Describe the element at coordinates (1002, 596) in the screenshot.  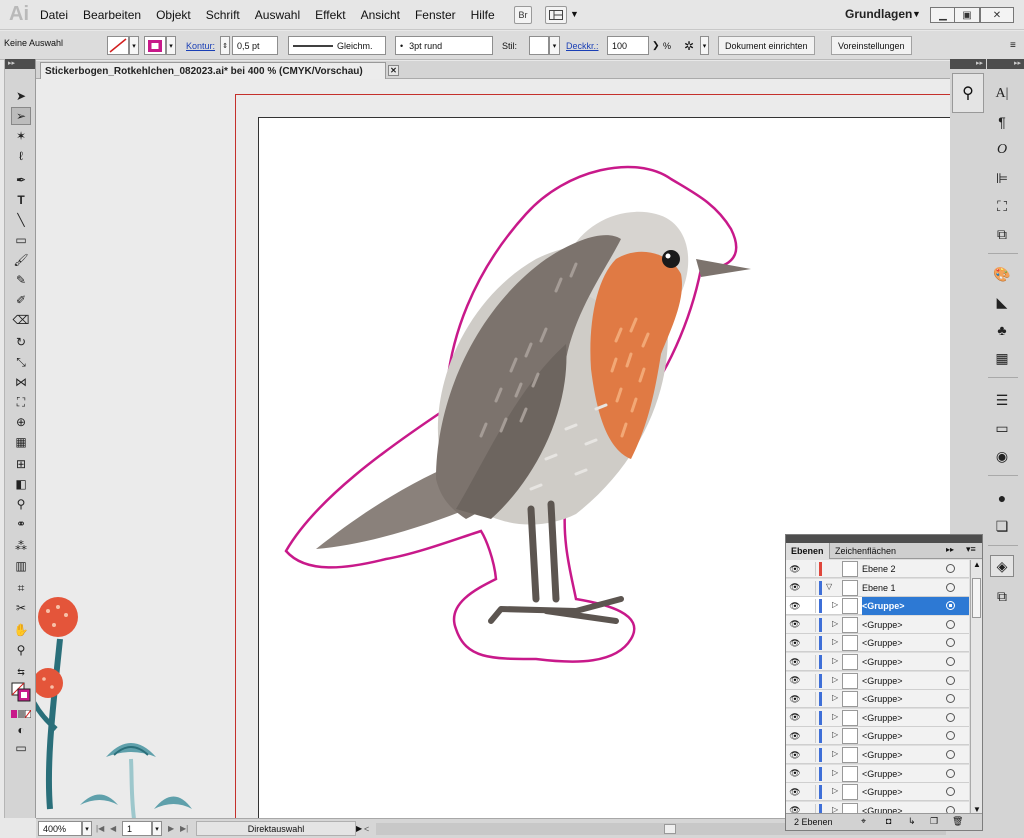
I see `artboards-panel-icon: ⧉` at that location.